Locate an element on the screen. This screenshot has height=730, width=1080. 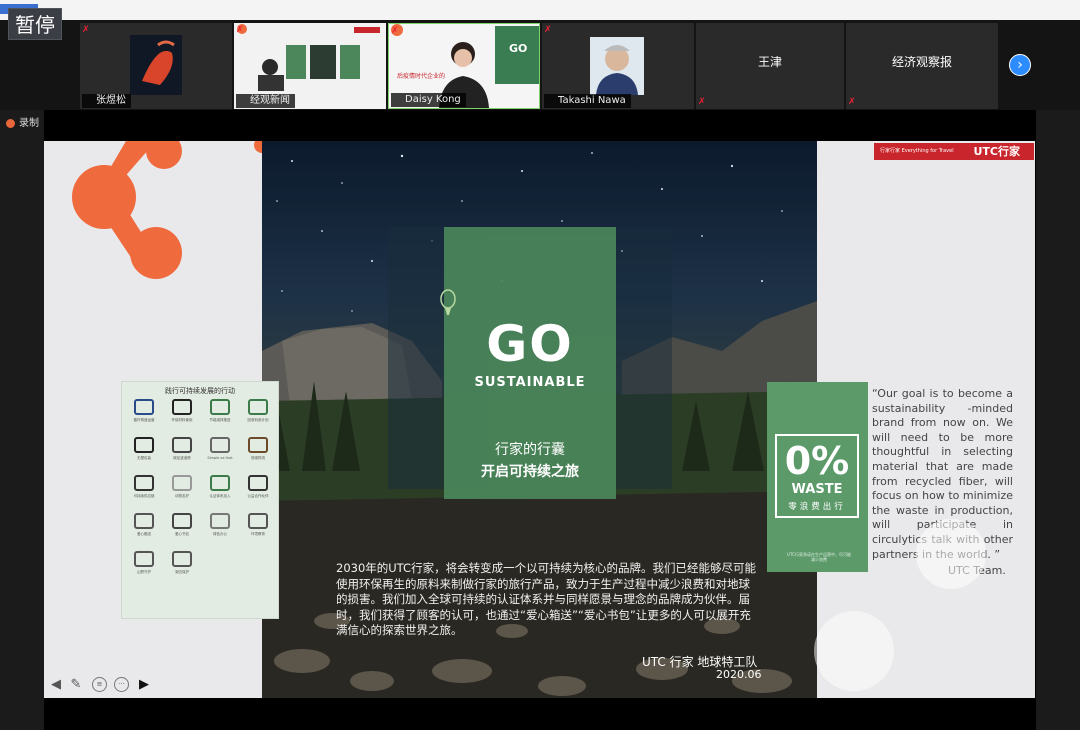
card-item-label: 可持续供应链 is located at coordinates (144, 496).